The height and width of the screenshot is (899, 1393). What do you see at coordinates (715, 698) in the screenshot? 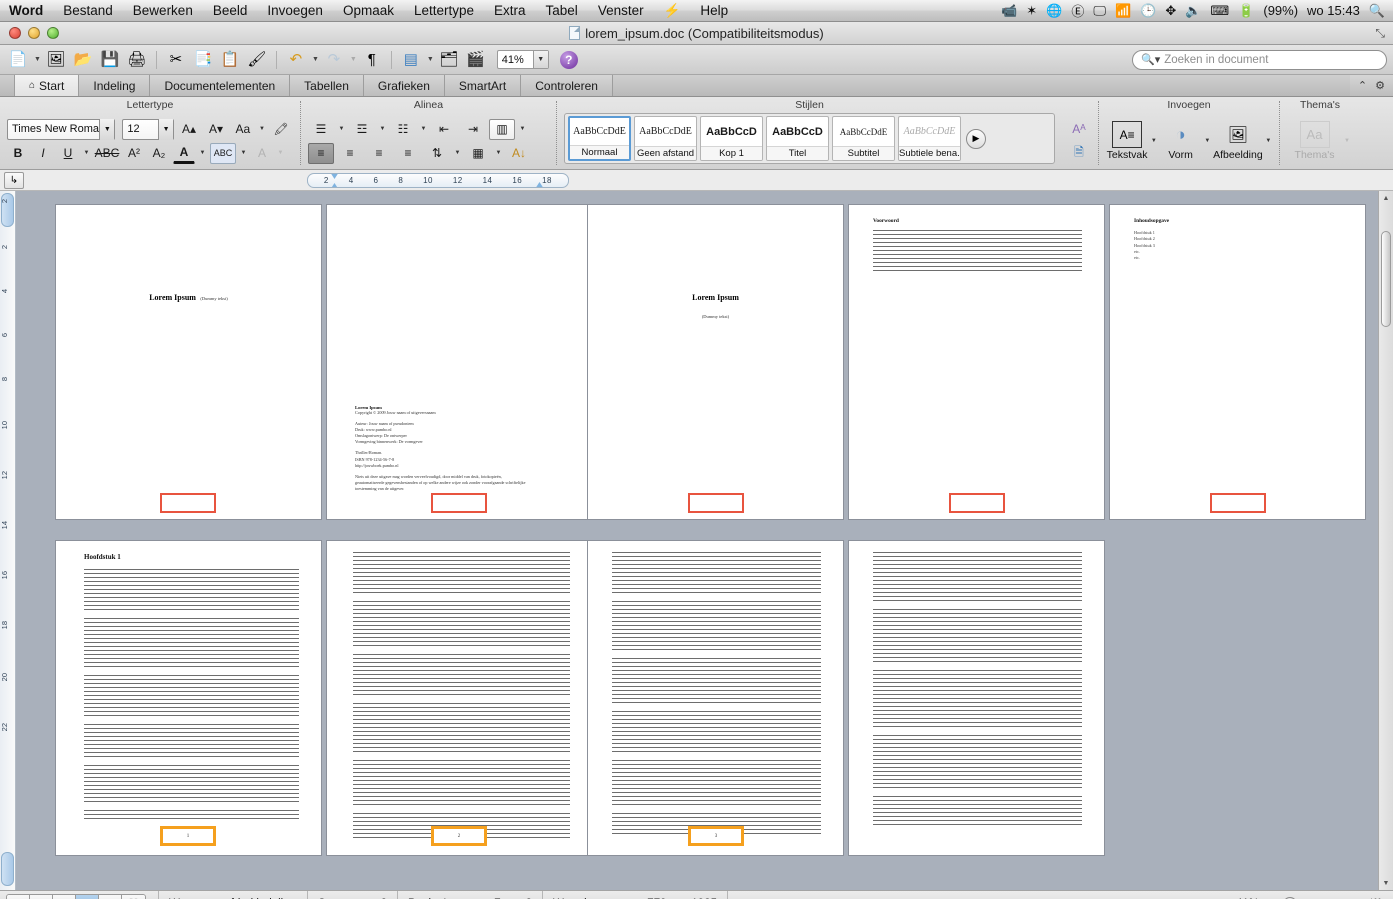
I see `page-8: 3` at bounding box center [715, 698].